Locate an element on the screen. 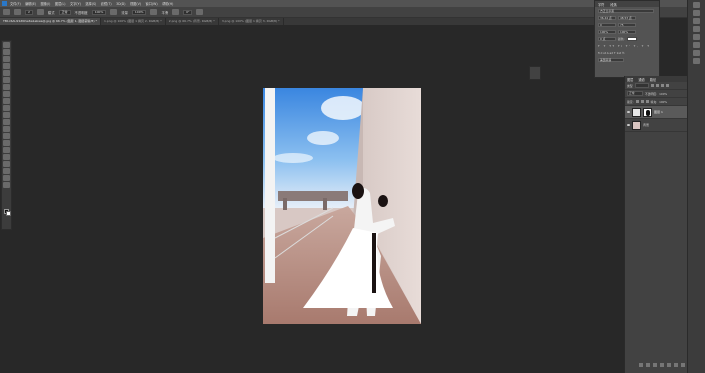 The width and height of the screenshot is (705, 373). actions-panel-icon is located at coordinates (696, 13).